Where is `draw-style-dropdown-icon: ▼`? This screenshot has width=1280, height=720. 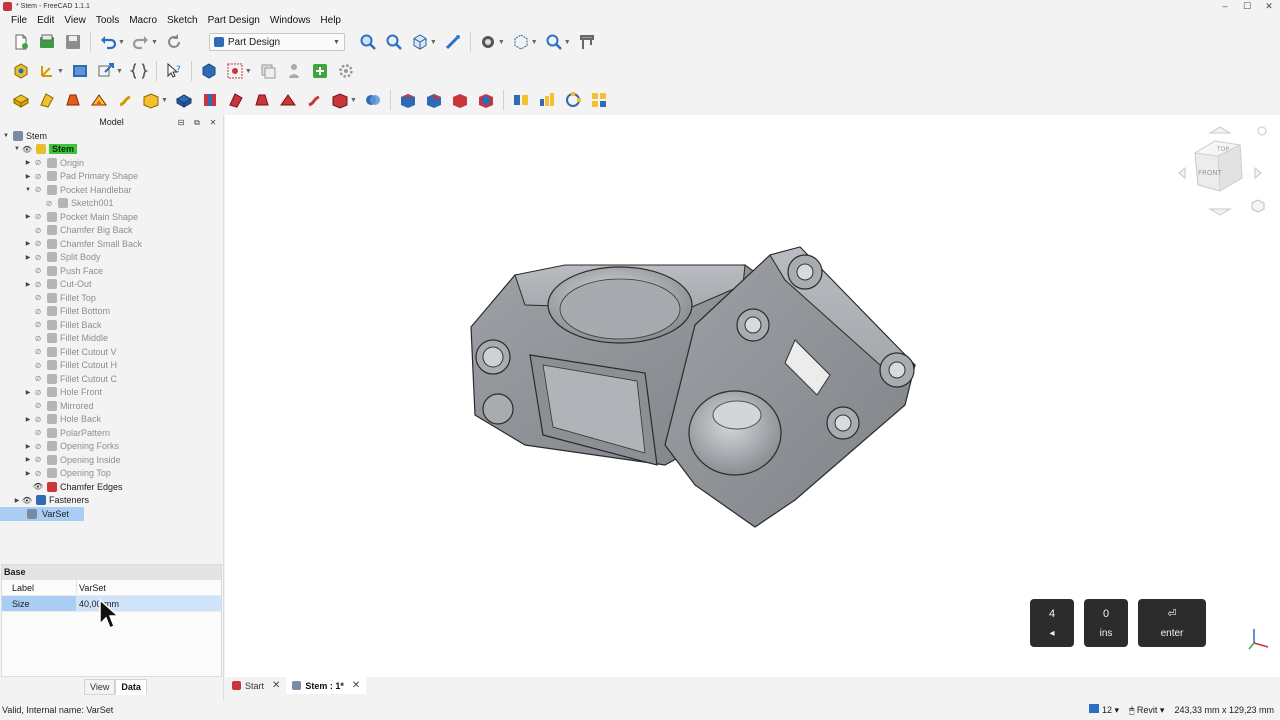 draw-style-dropdown-icon: ▼ is located at coordinates (501, 42).